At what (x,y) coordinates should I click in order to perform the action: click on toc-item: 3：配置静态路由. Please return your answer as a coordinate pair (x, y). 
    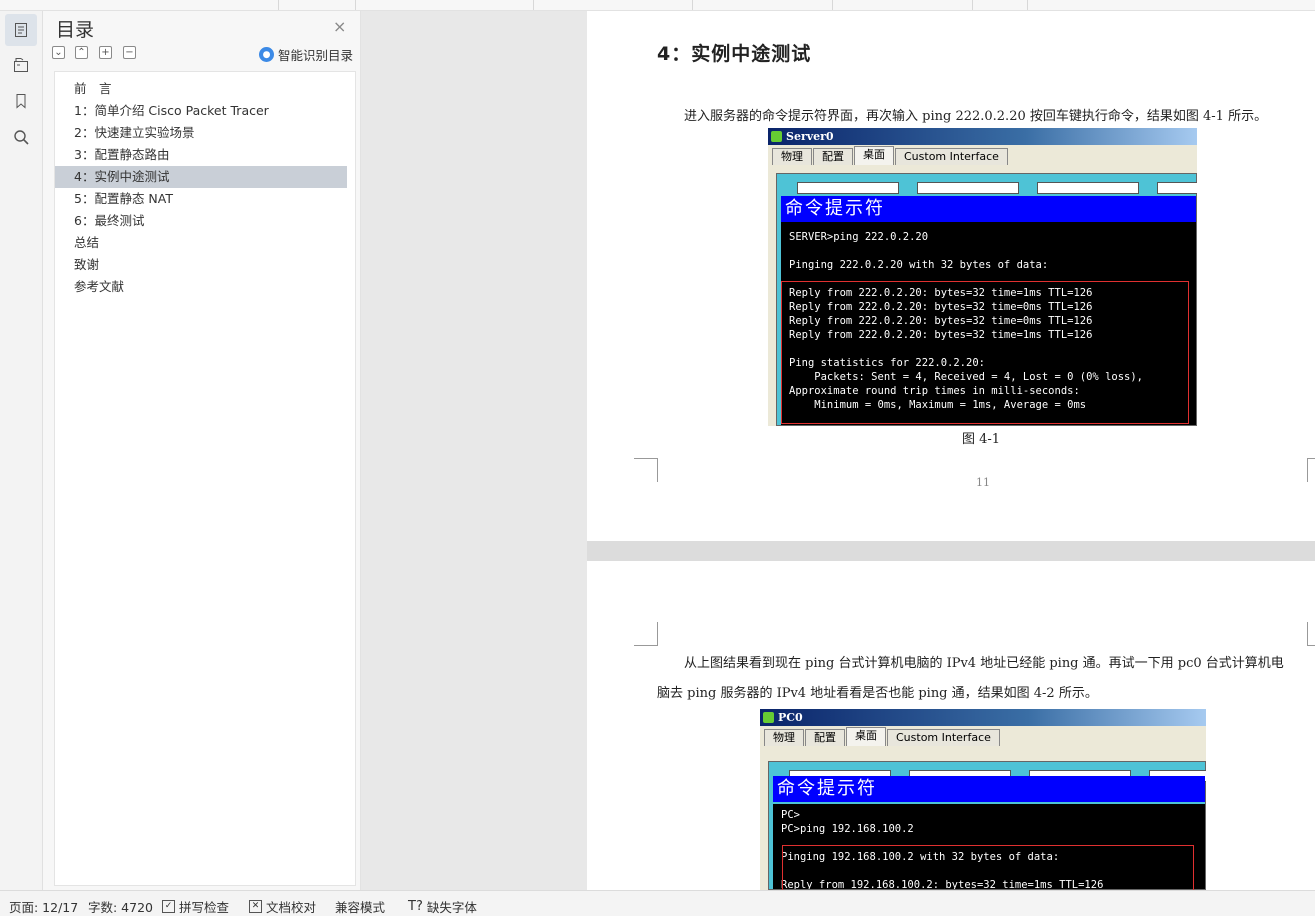
    Looking at the image, I should click on (201, 155).